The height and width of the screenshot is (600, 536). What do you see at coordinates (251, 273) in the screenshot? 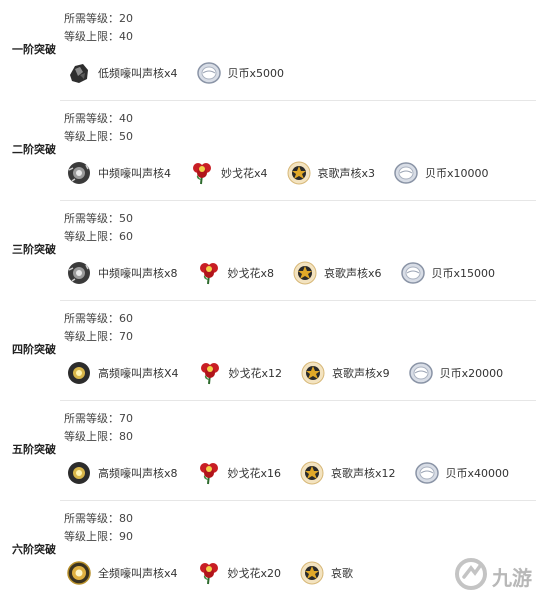
I see `material-label: 妙戈花x8` at bounding box center [251, 273].